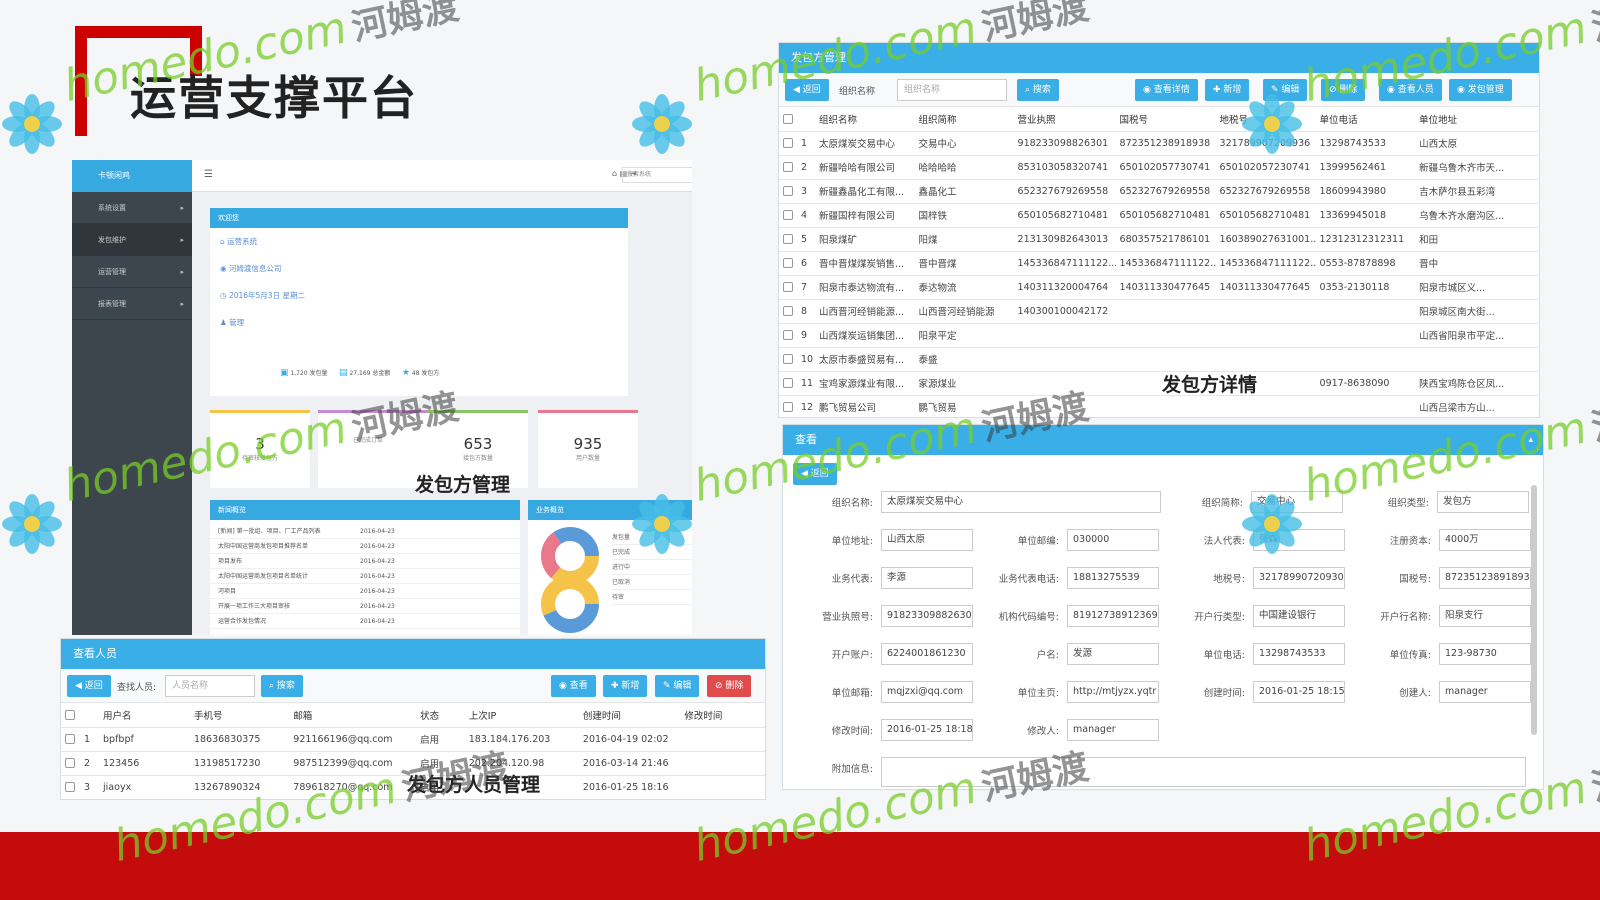 This screenshot has width=1600, height=900. I want to click on detail-scrollbar, so click(1534, 610).